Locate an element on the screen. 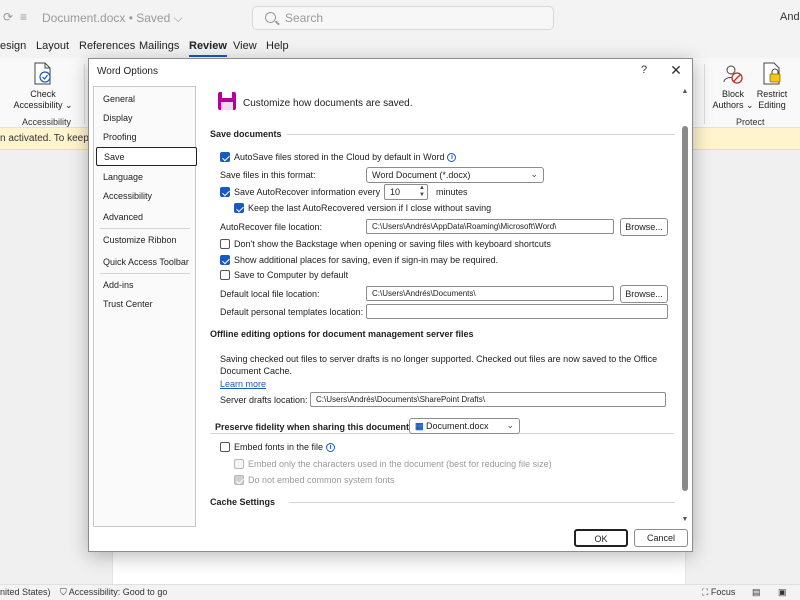 The image size is (800, 600). keep-last-checkbox is located at coordinates (239, 208).